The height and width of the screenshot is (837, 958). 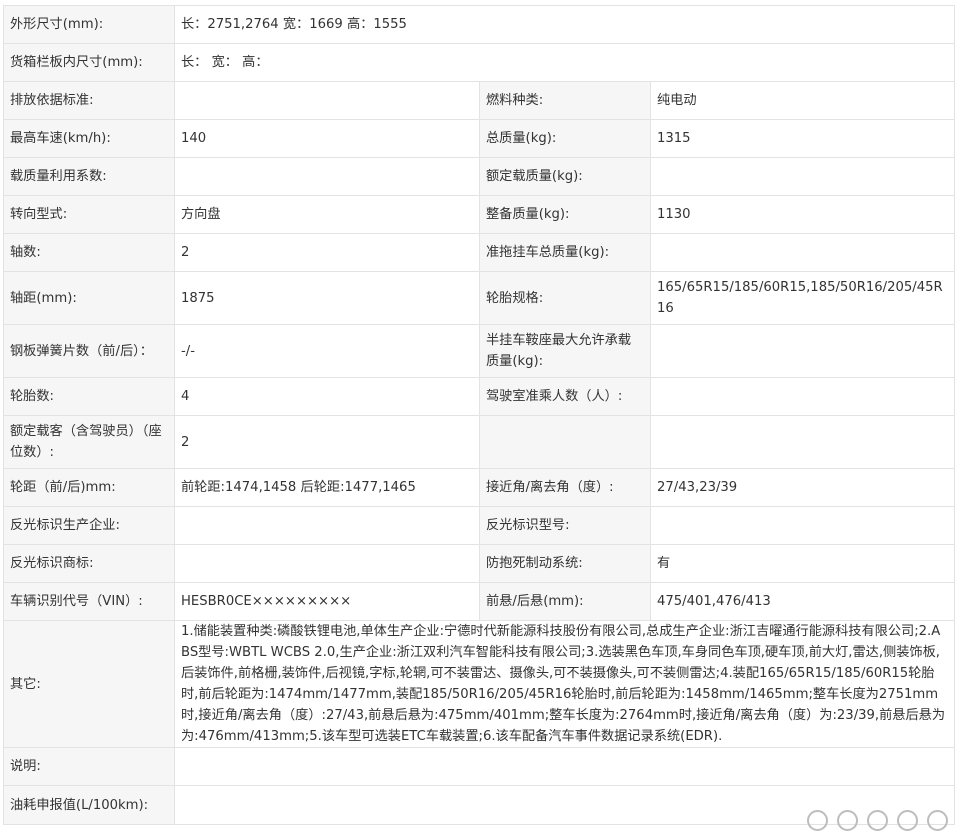 What do you see at coordinates (89, 766) in the screenshot?
I see `row-label: 说明:` at bounding box center [89, 766].